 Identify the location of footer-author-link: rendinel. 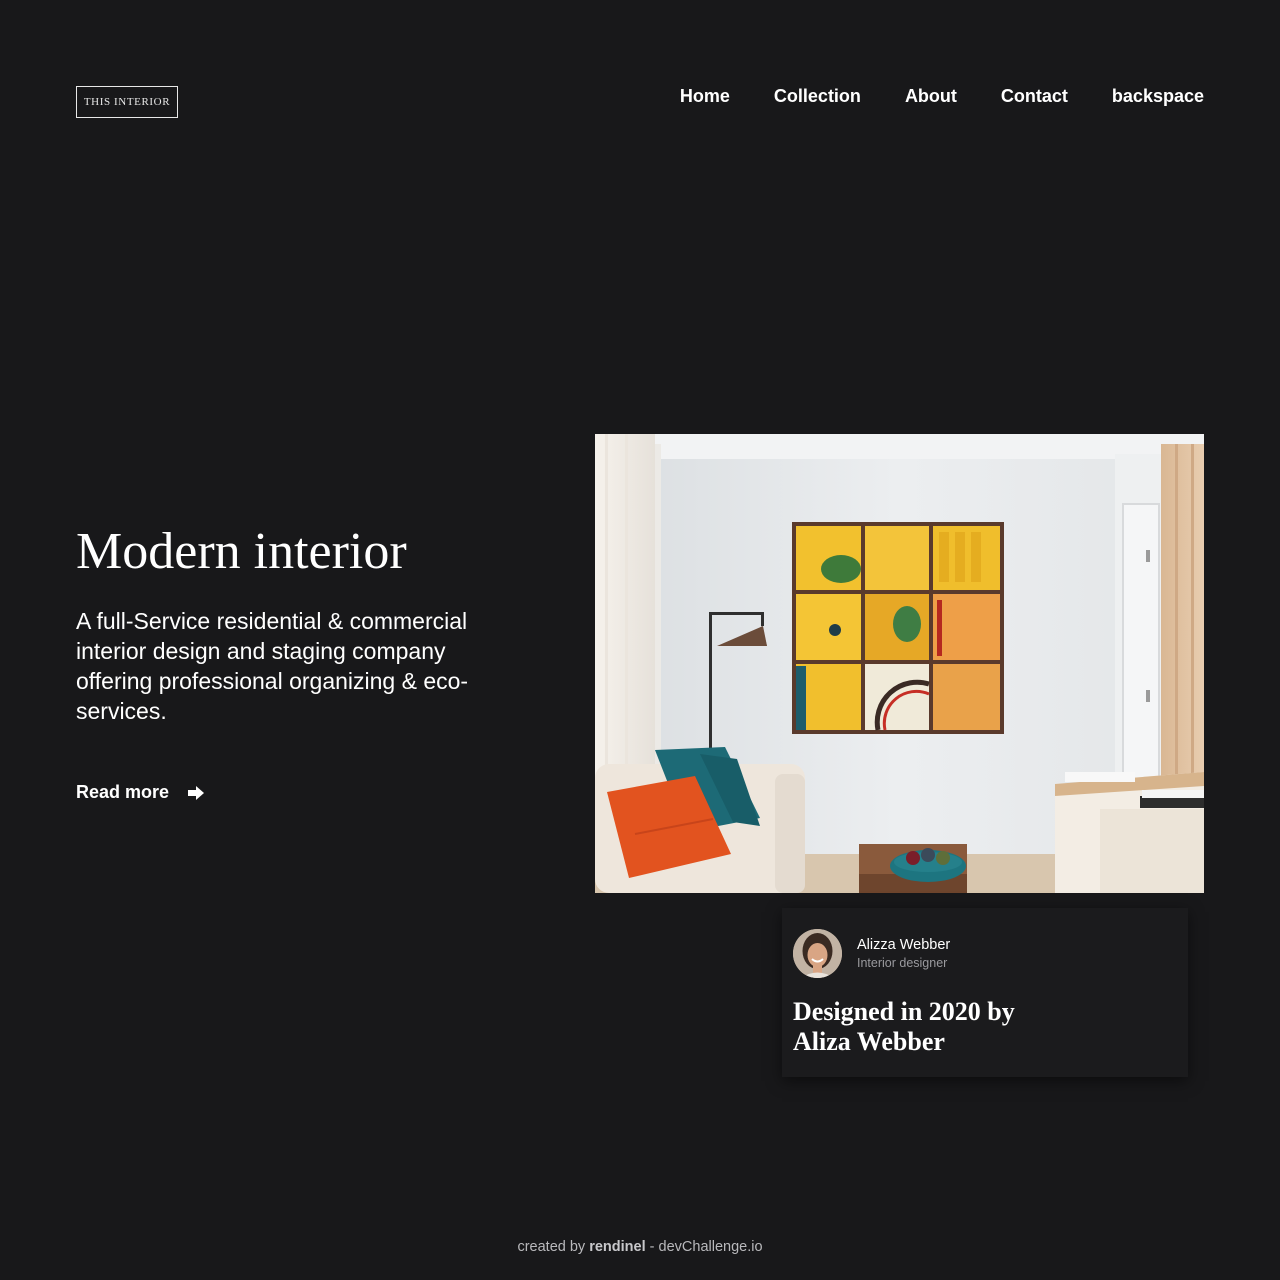
(617, 1247).